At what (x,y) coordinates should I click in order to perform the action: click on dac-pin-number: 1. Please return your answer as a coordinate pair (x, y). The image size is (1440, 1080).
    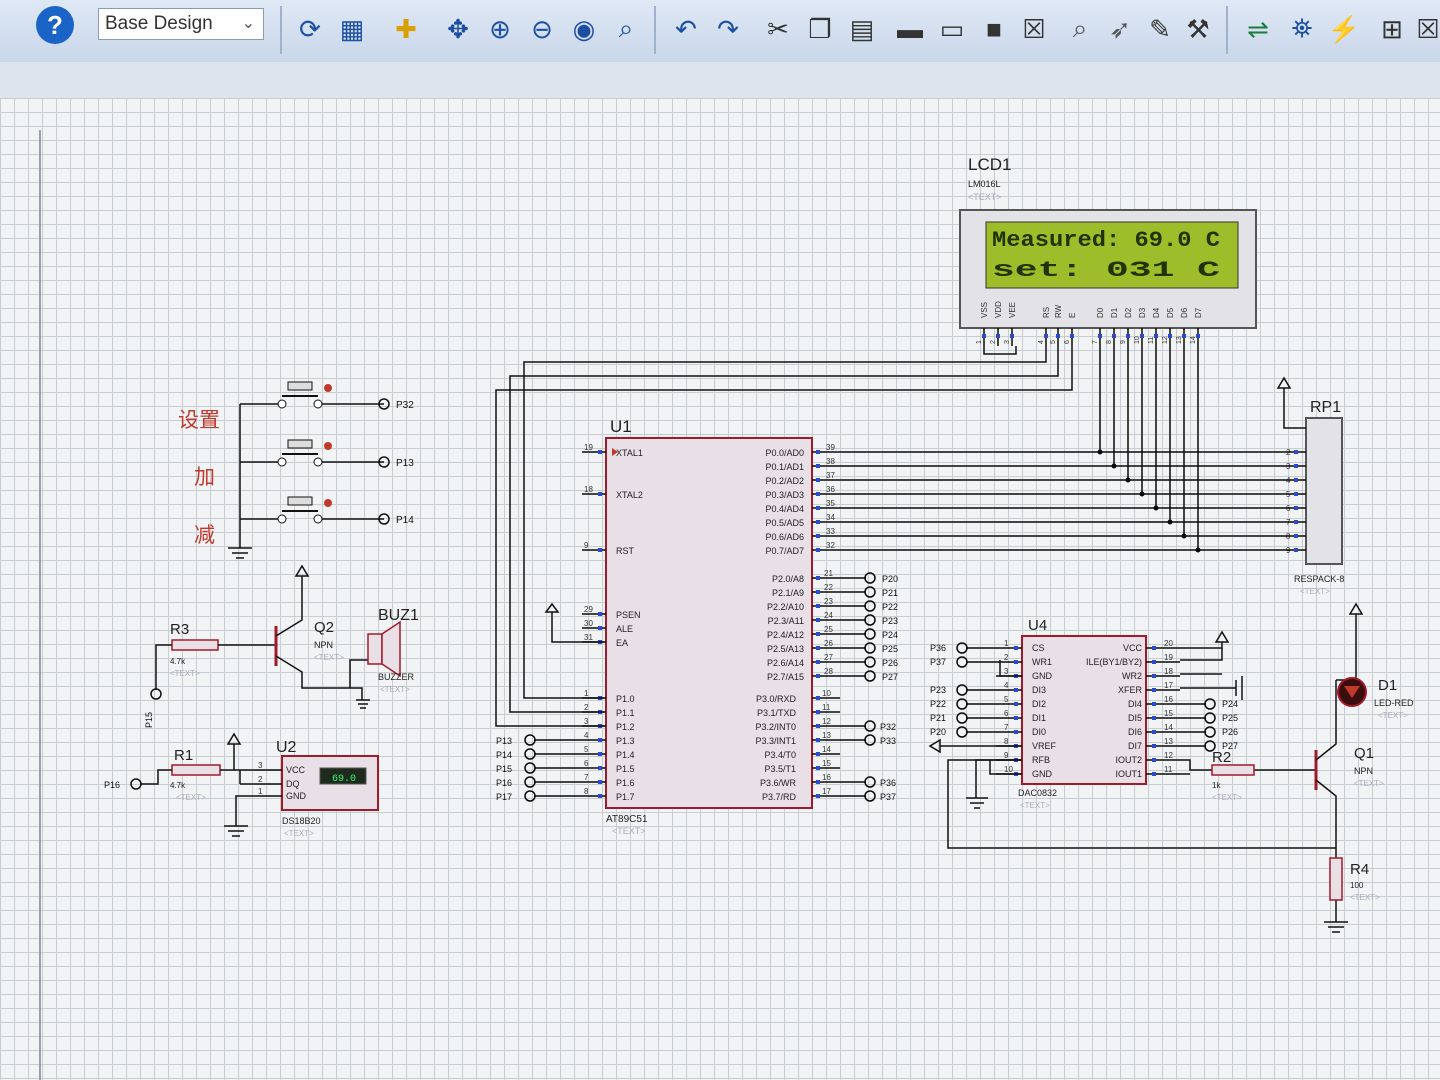
    Looking at the image, I should click on (1006, 643).